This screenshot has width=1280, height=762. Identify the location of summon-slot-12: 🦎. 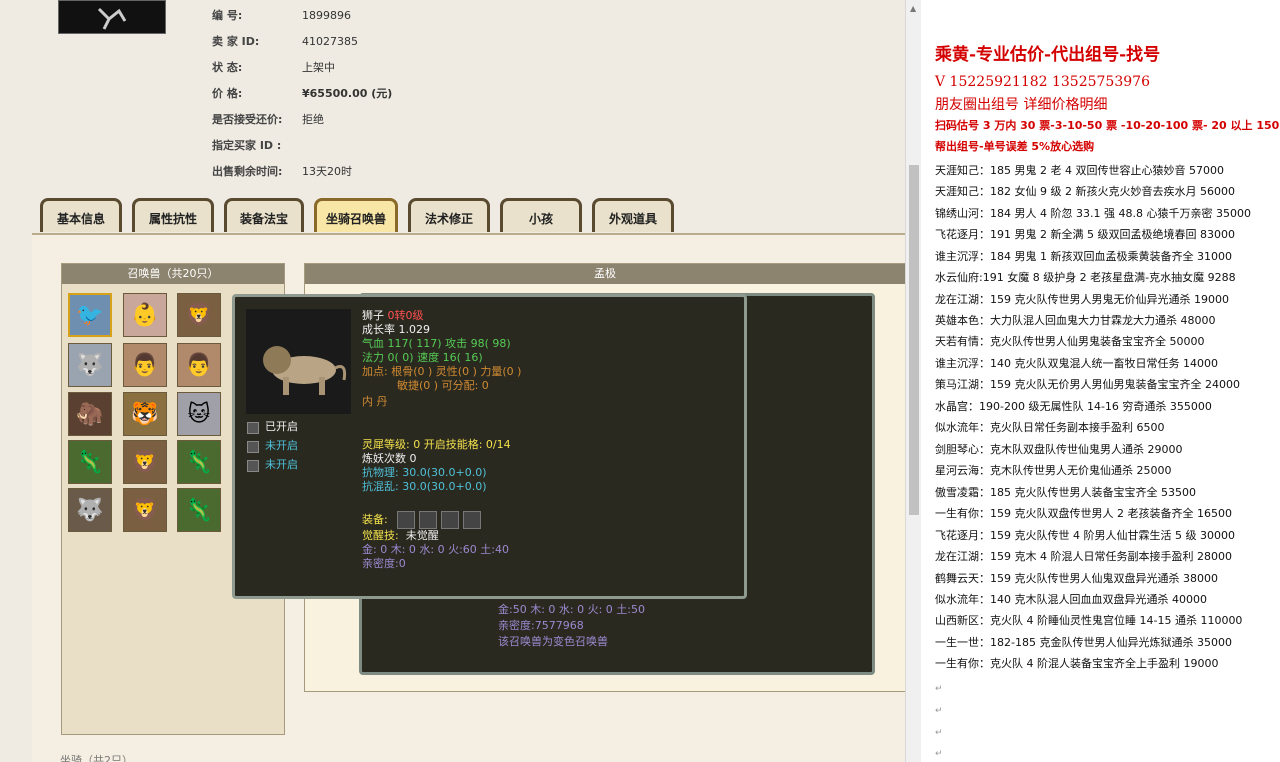
(199, 462).